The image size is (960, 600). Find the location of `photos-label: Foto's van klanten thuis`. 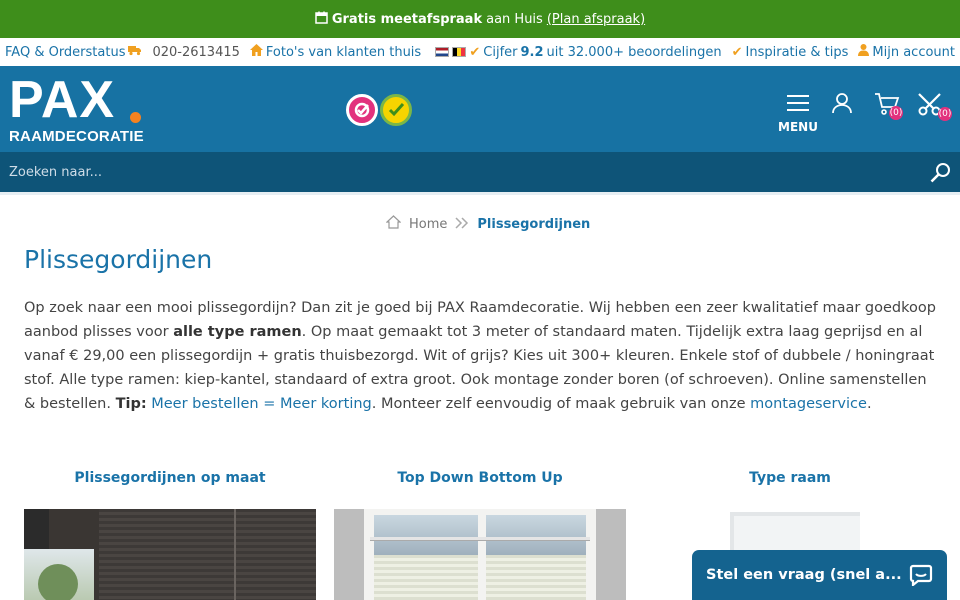

photos-label: Foto's van klanten thuis is located at coordinates (343, 52).